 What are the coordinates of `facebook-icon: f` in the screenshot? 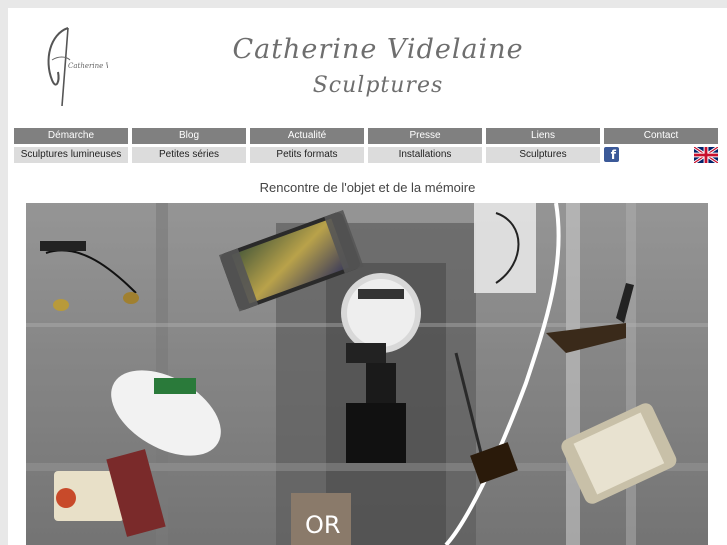 It's located at (611, 154).